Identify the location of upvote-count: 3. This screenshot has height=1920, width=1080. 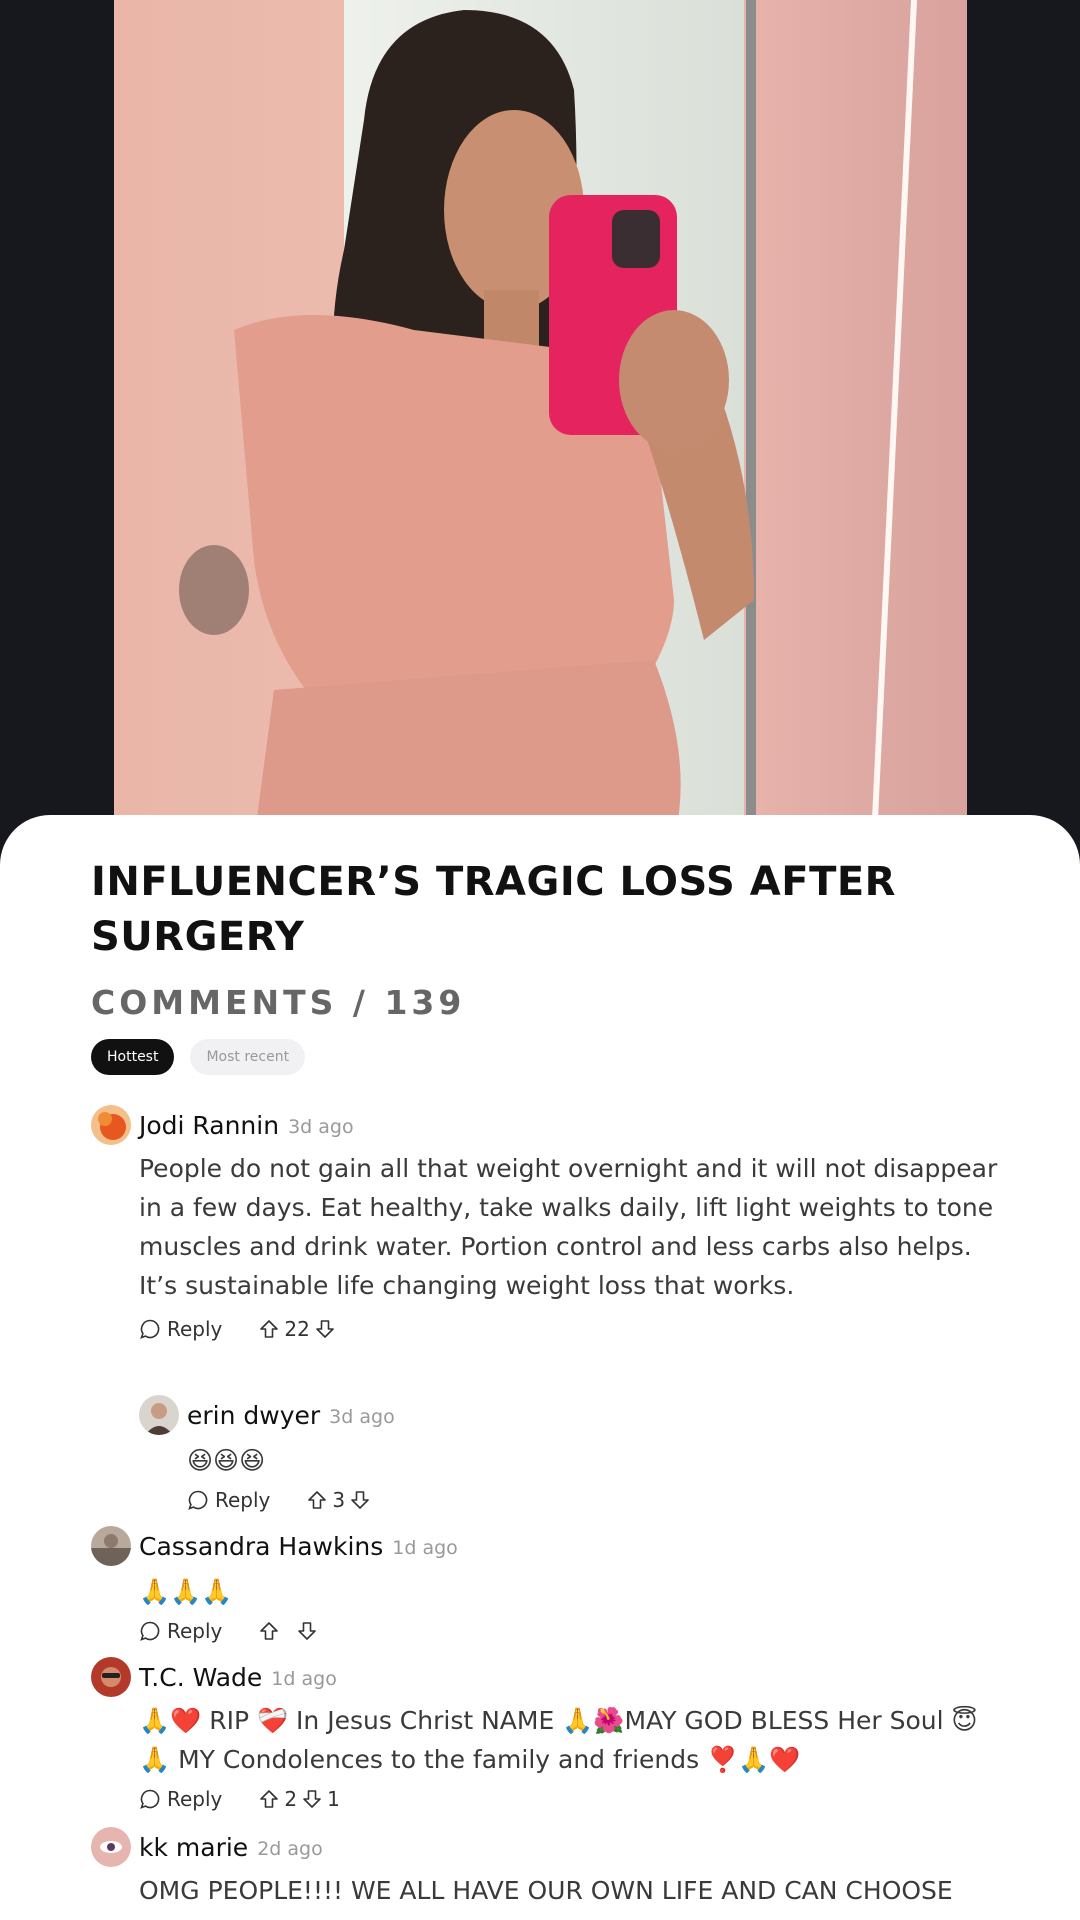
(339, 1500).